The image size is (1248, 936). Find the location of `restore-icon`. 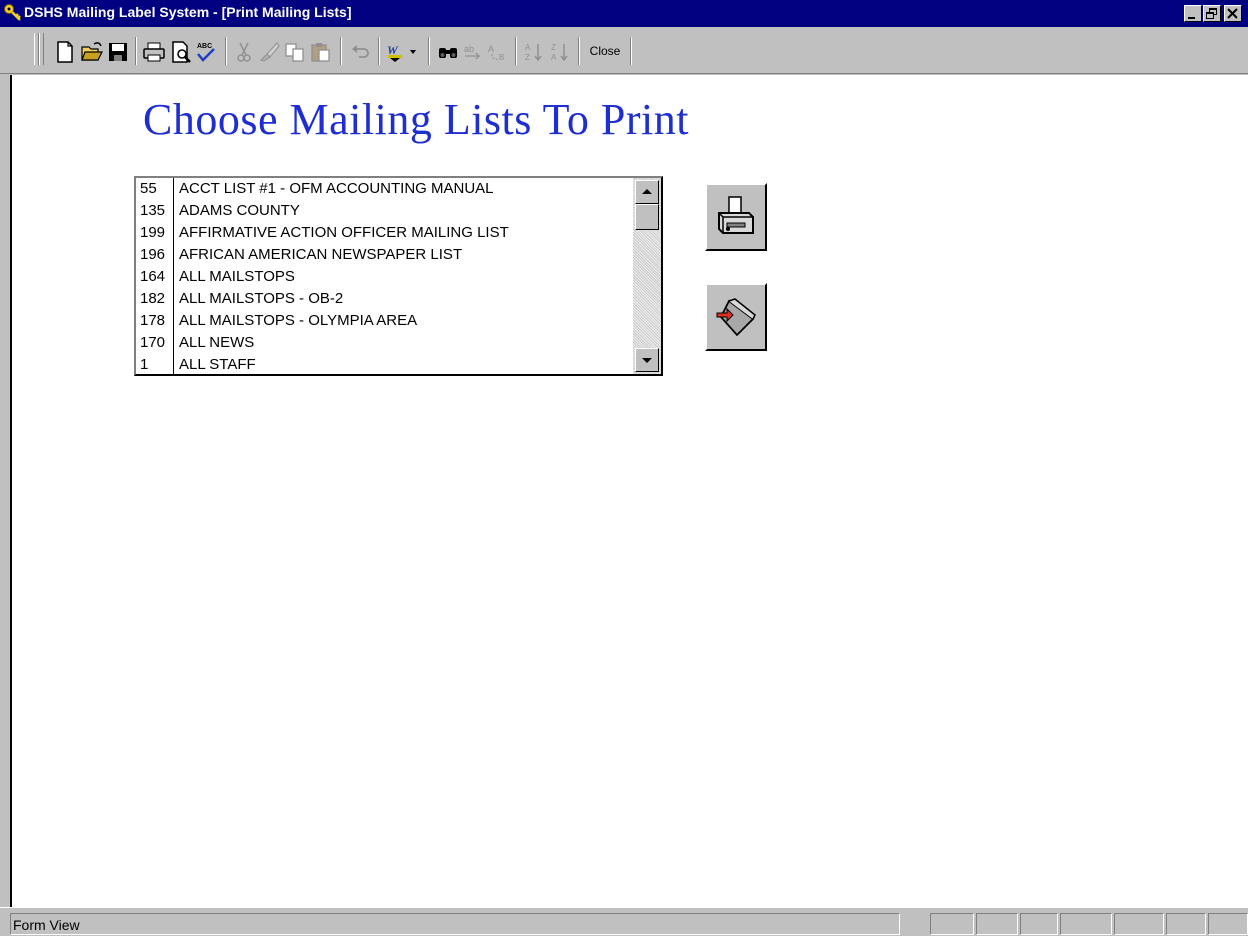

restore-icon is located at coordinates (1211, 13).